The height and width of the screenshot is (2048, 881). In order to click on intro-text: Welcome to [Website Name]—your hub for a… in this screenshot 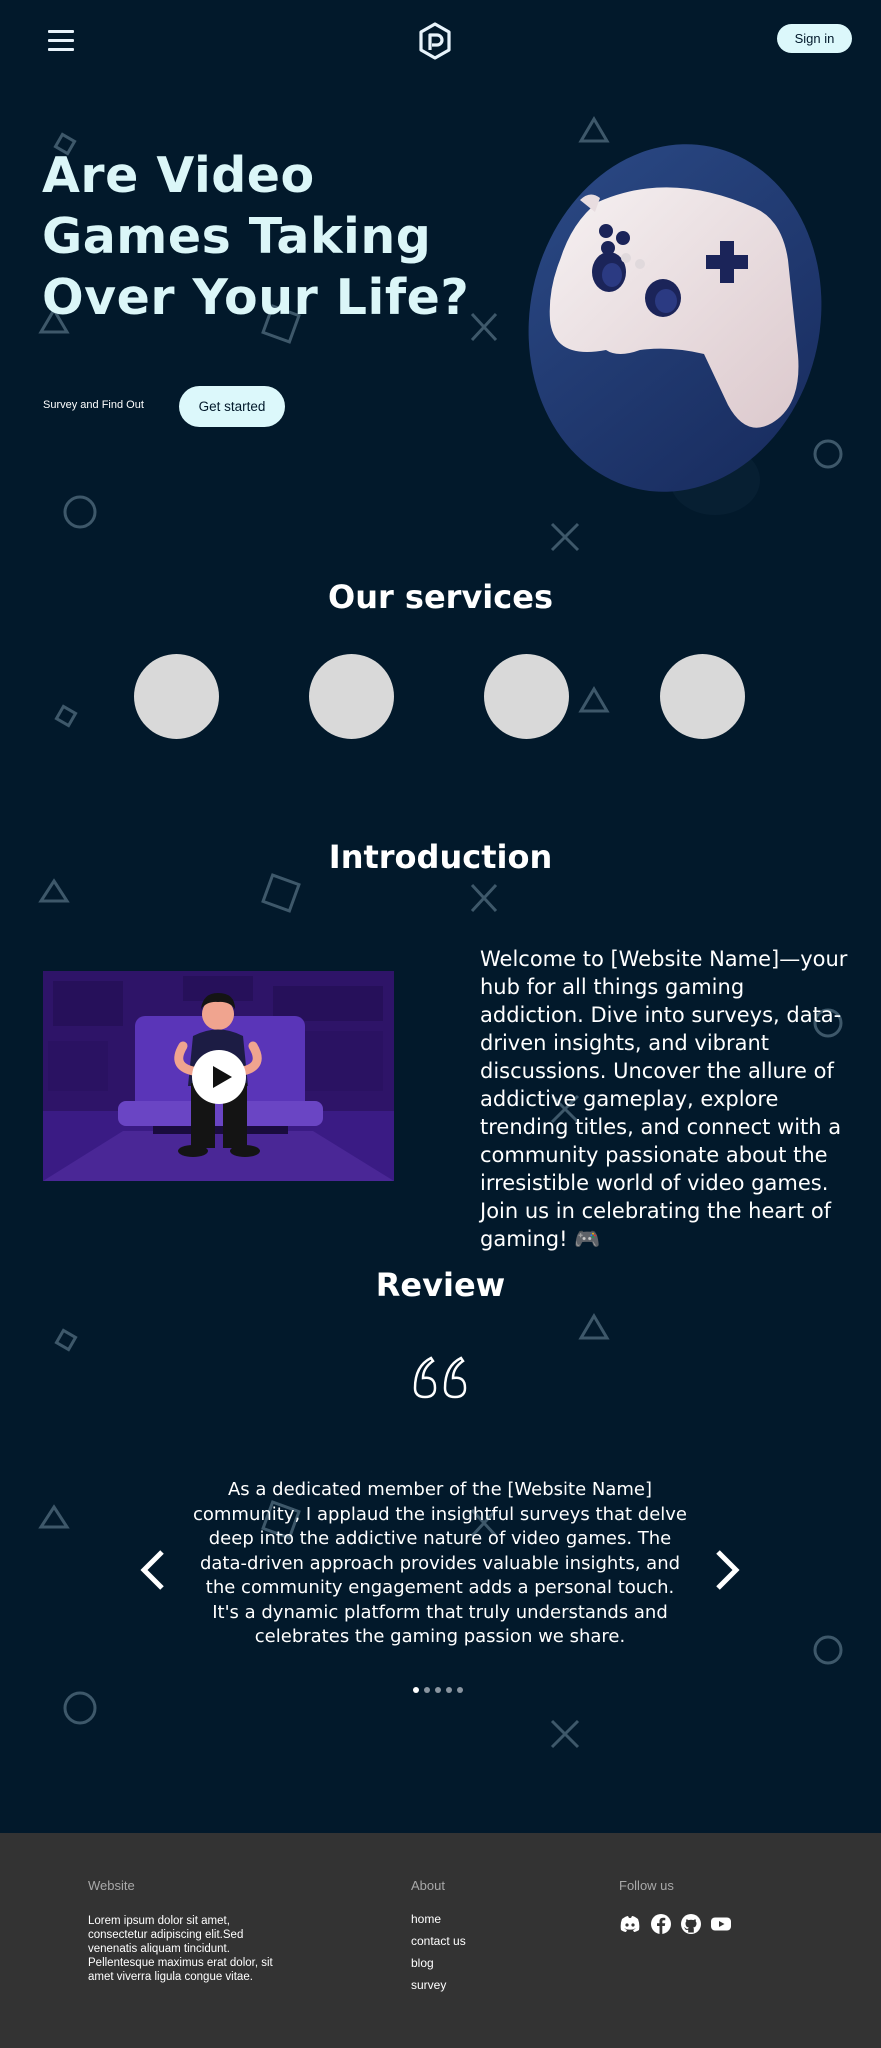, I will do `click(664, 1099)`.